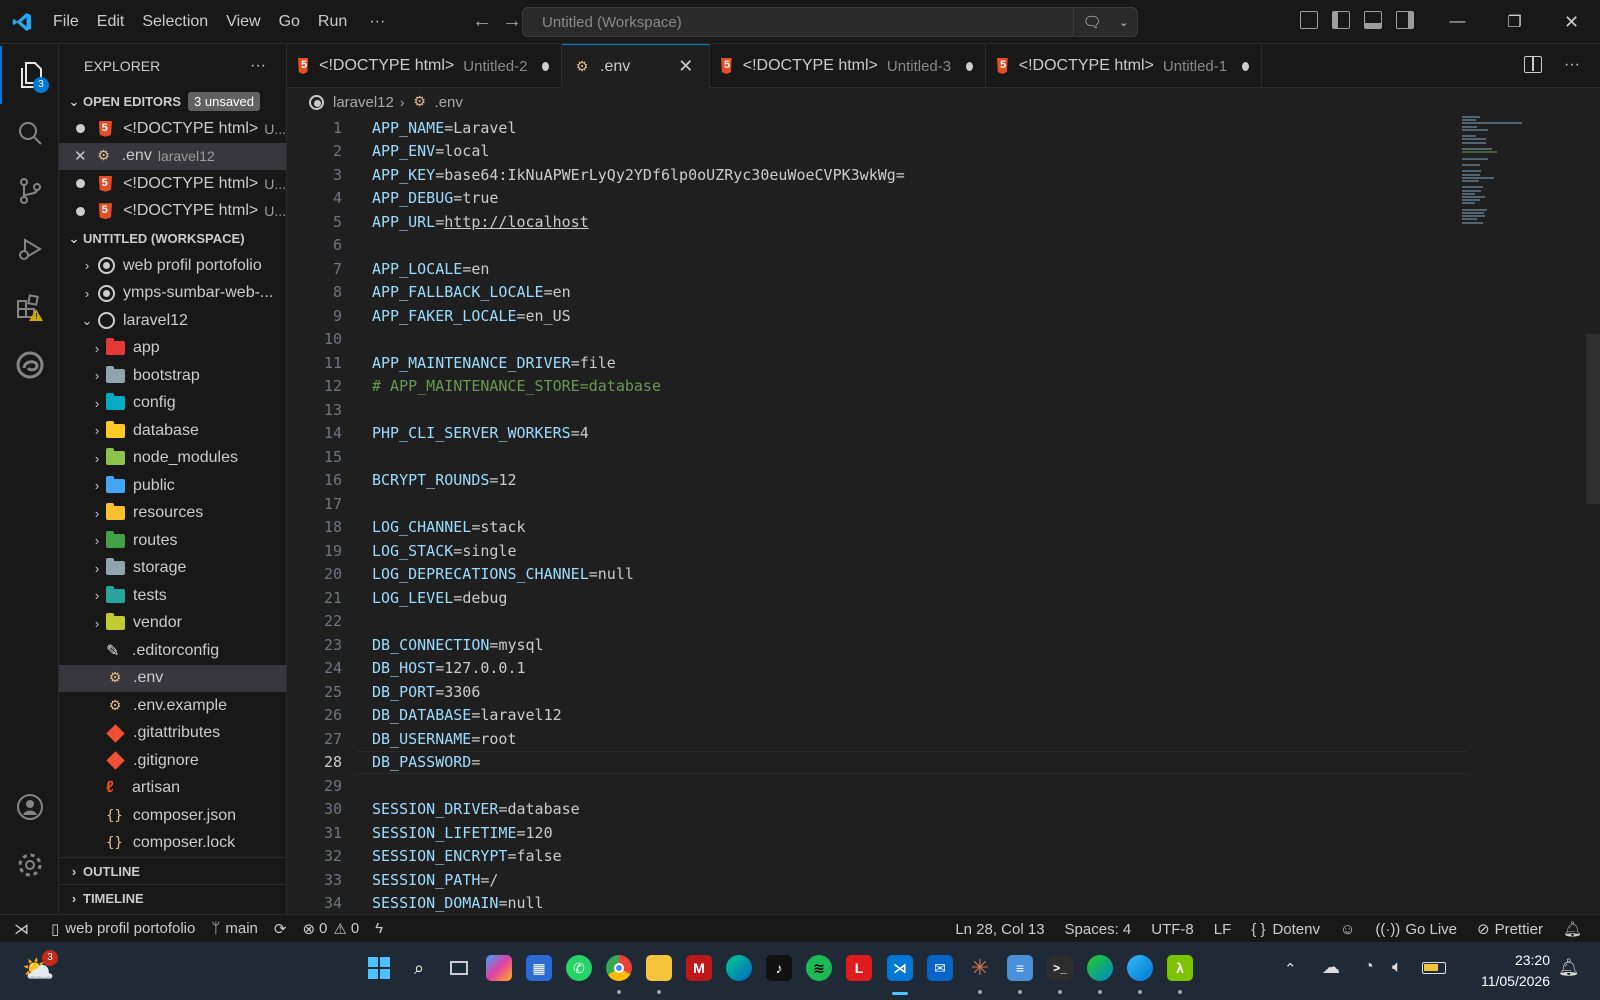 The image size is (1600, 1000). I want to click on workspace-header: ⌄ UNTITLED (WORKSPACE), so click(172, 238).